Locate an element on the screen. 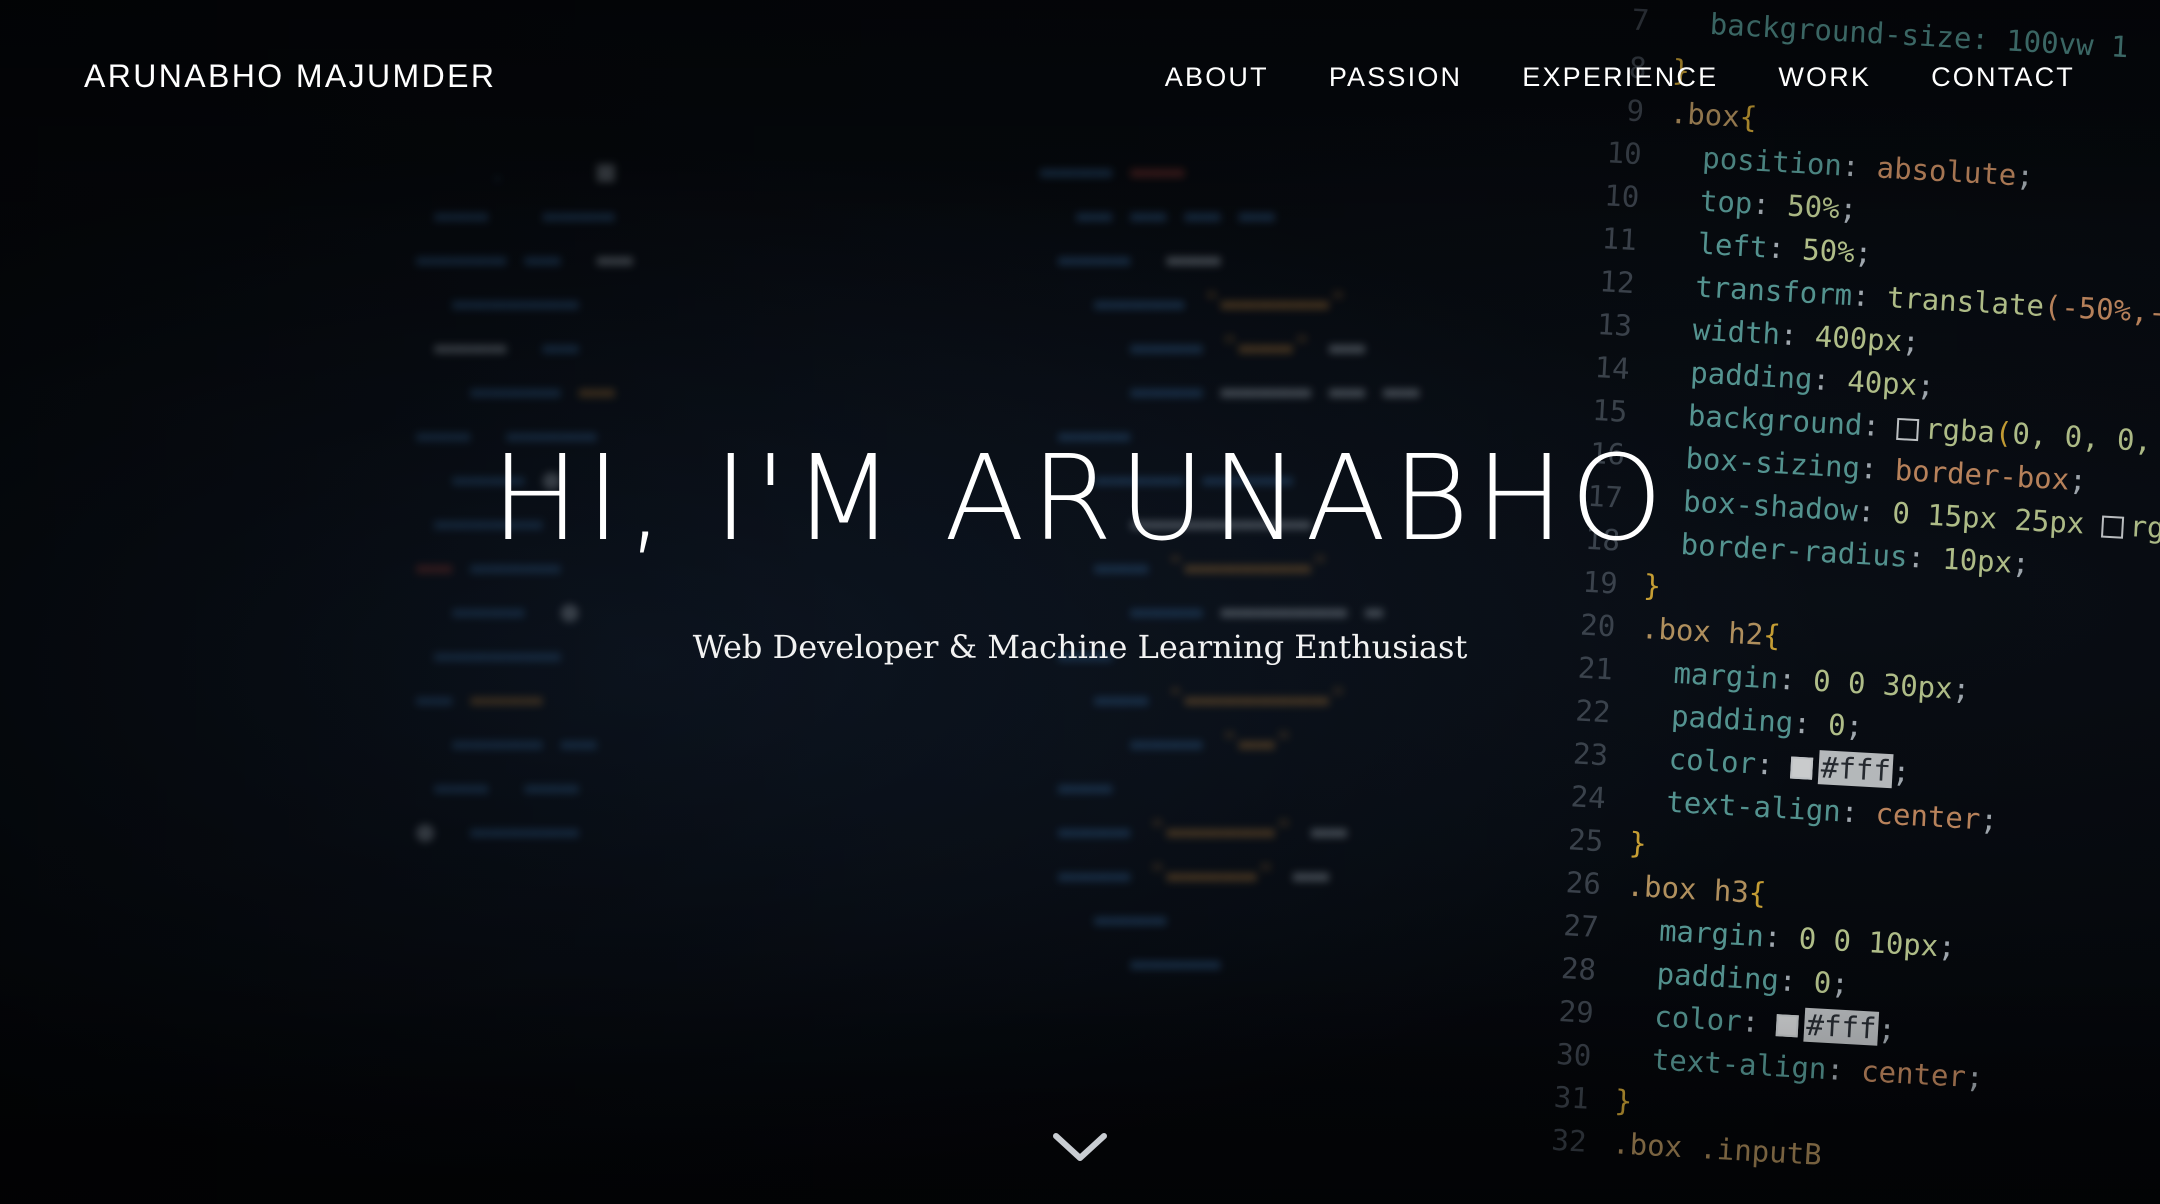 The width and height of the screenshot is (2160, 1204). scroll-down-button is located at coordinates (1080, 1148).